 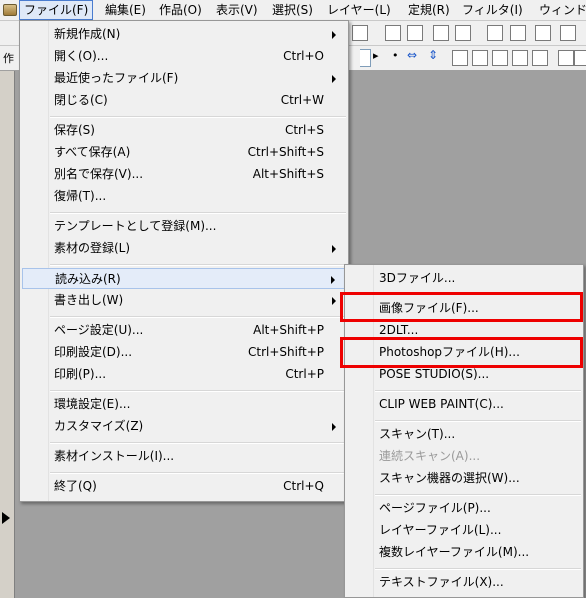 I want to click on menu-item-label: すべて保存(A), so click(x=92, y=152).